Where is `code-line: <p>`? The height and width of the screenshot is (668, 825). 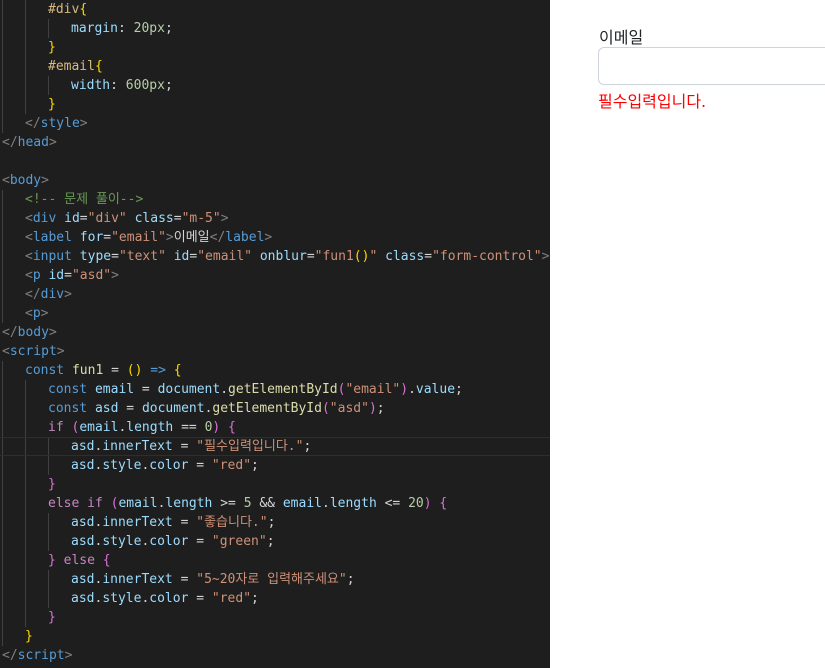
code-line: <p> is located at coordinates (275, 313).